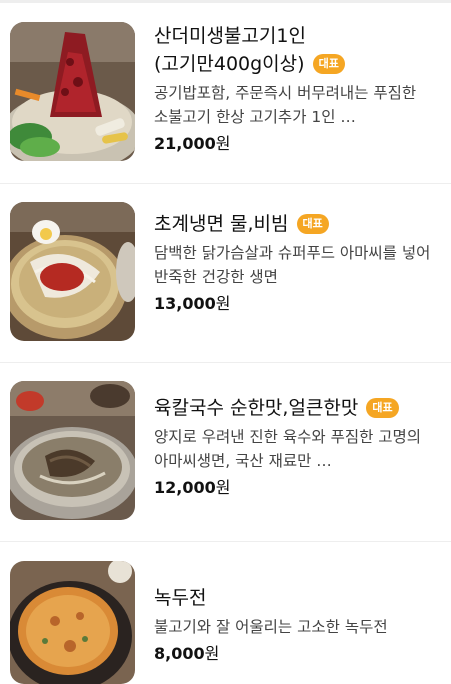 This screenshot has width=451, height=684. Describe the element at coordinates (302, 144) in the screenshot. I see `menu-item-price: 21,000원` at that location.